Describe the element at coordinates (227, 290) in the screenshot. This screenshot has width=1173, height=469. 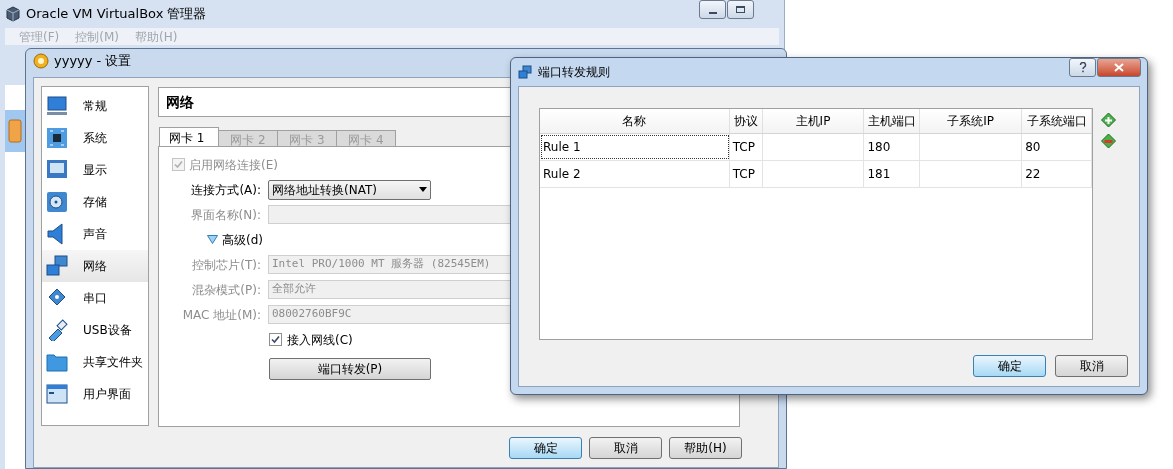
I see `field-label: 混杂模式(P):` at that location.